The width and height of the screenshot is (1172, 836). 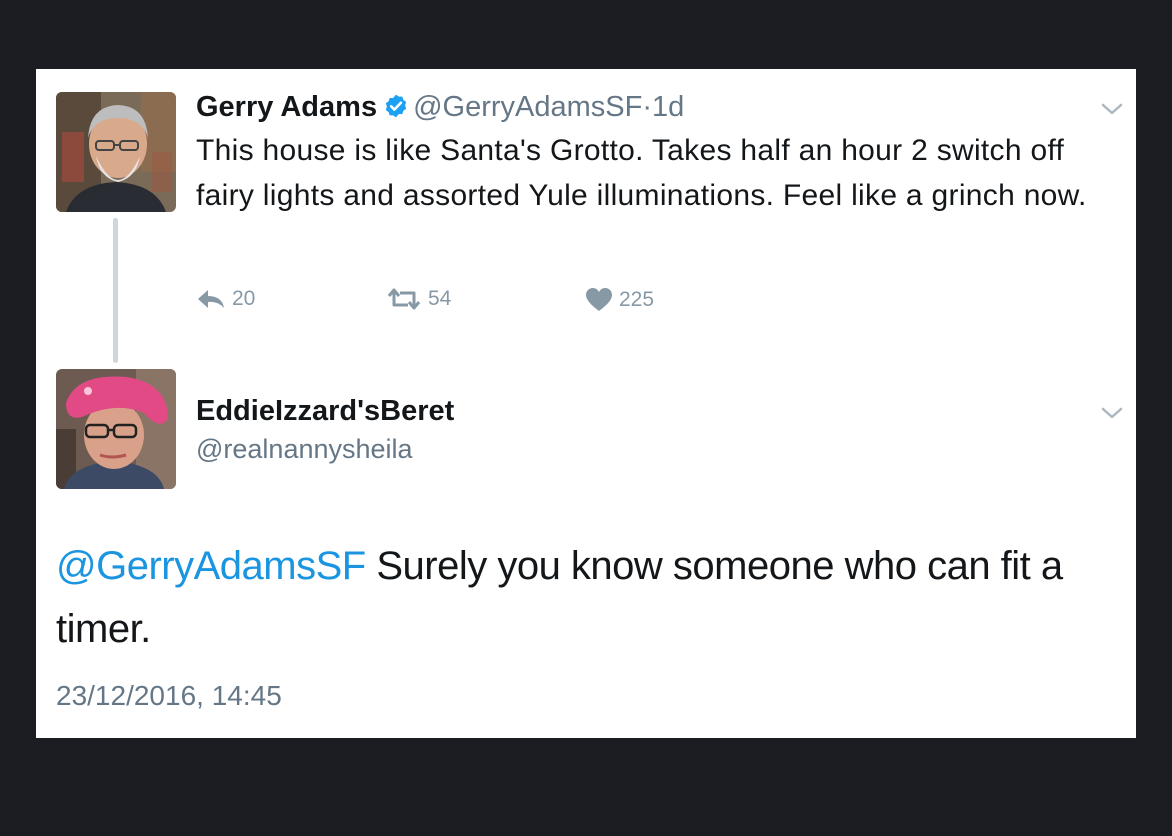 What do you see at coordinates (440, 298) in the screenshot?
I see `retweet-count: 54` at bounding box center [440, 298].